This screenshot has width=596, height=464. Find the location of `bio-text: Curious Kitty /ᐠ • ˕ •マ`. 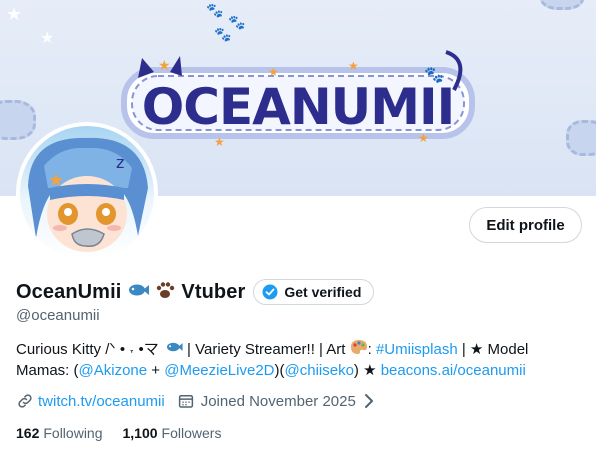

bio-text: Curious Kitty /ᐠ • ˕ •マ is located at coordinates (87, 349).